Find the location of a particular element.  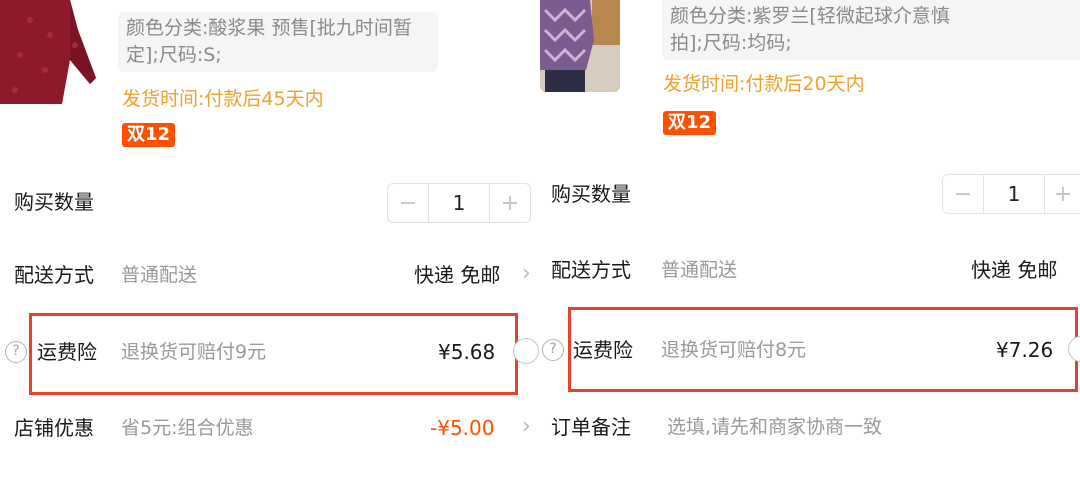

insurance-desc: 退换货可赔付8元 is located at coordinates (734, 350).